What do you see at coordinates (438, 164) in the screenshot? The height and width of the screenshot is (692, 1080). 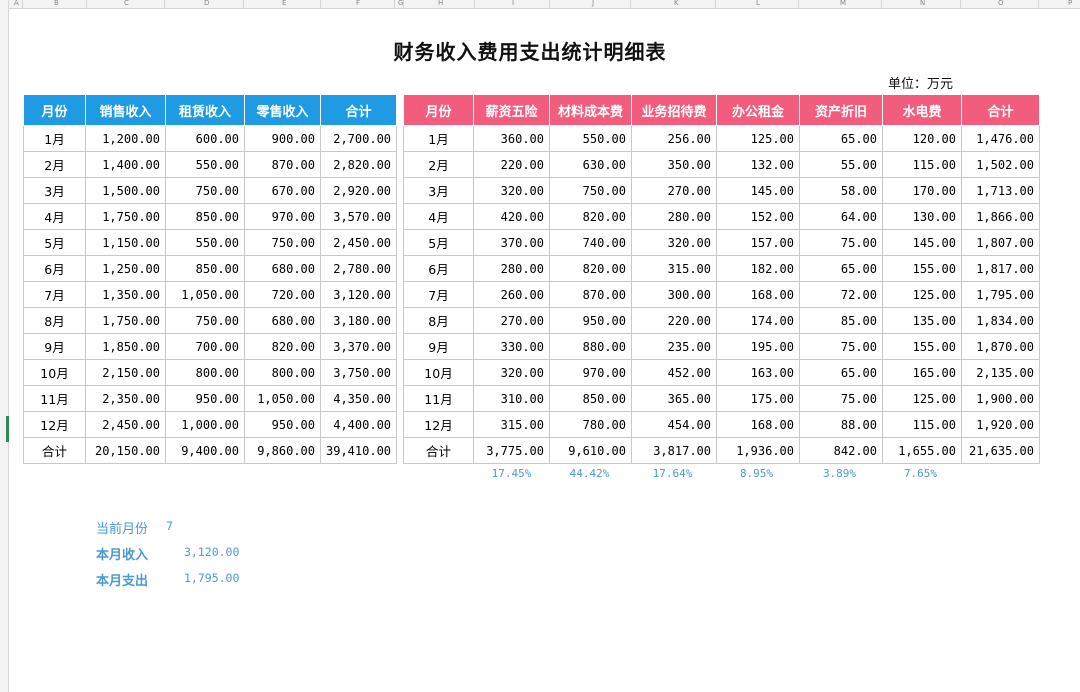 I see `expense-month-cell: 2月` at bounding box center [438, 164].